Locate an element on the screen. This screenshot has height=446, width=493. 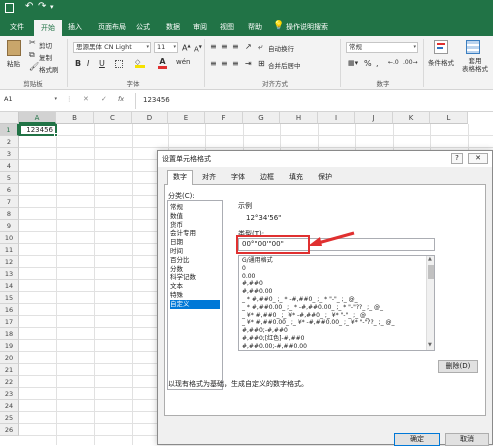
row-header-4: 4 is located at coordinates (9, 166).